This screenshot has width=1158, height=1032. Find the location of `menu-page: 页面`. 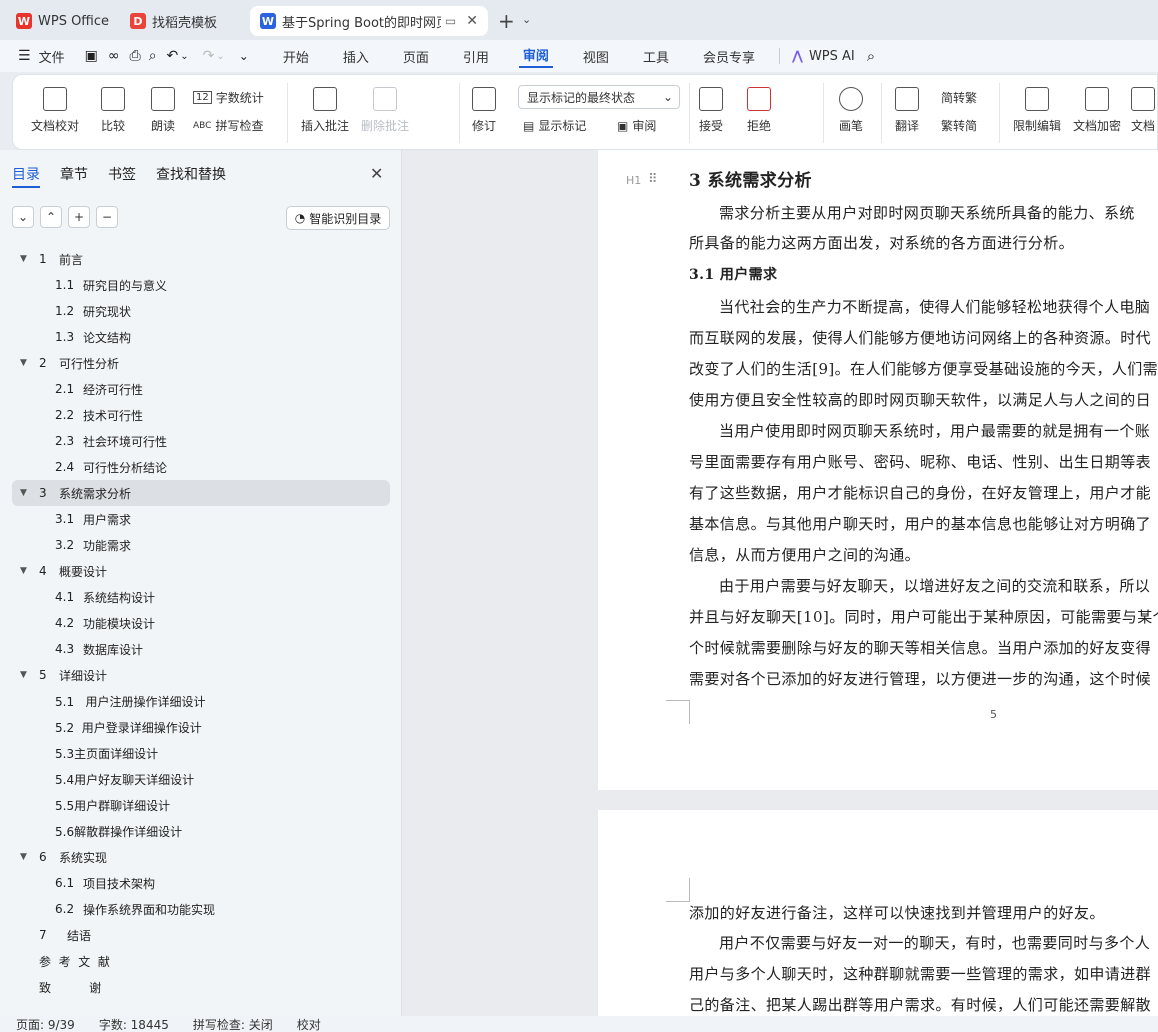

menu-page: 页面 is located at coordinates (416, 56).